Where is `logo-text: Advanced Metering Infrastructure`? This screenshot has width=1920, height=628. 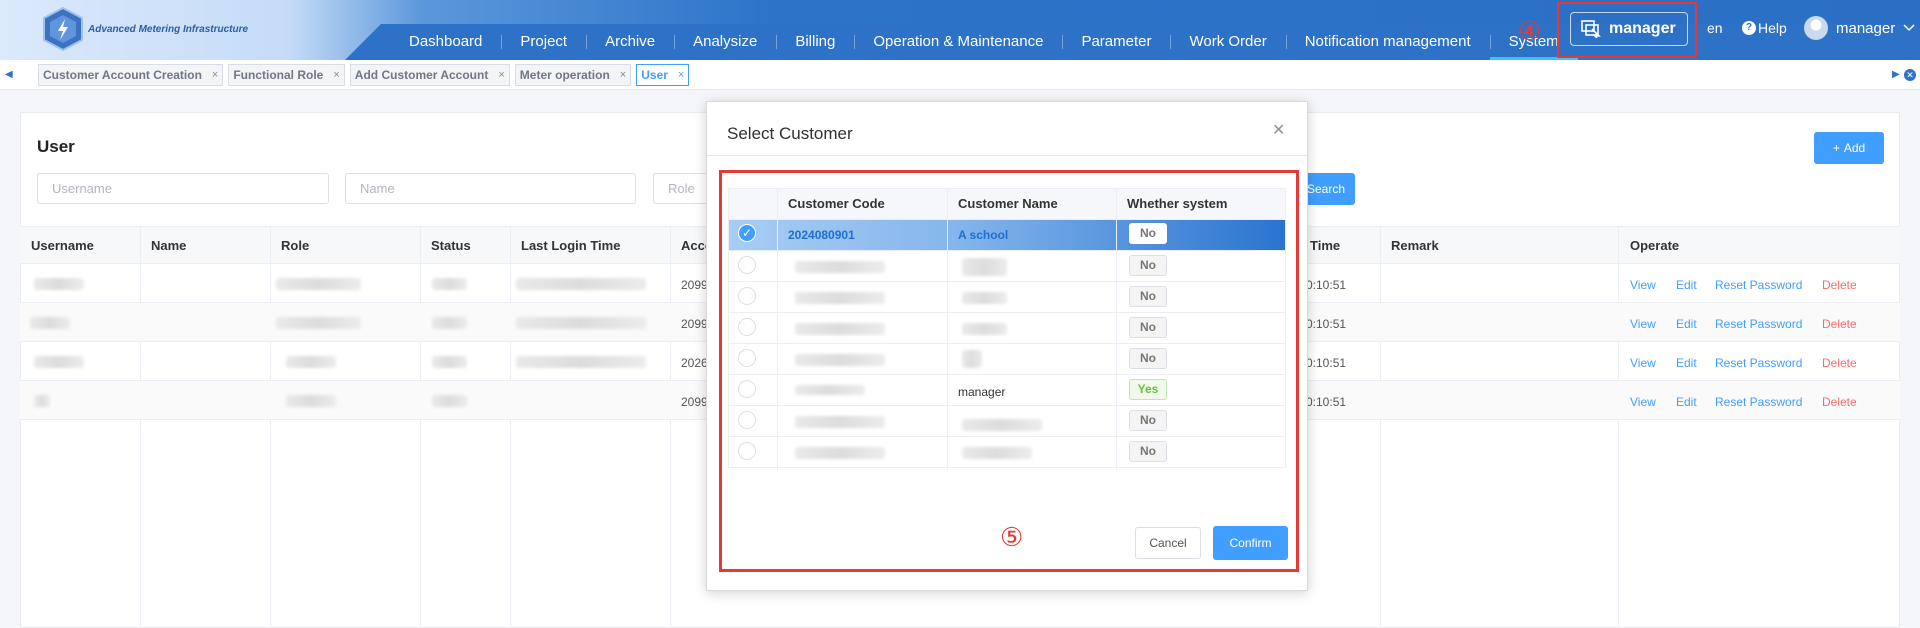 logo-text: Advanced Metering Infrastructure is located at coordinates (168, 29).